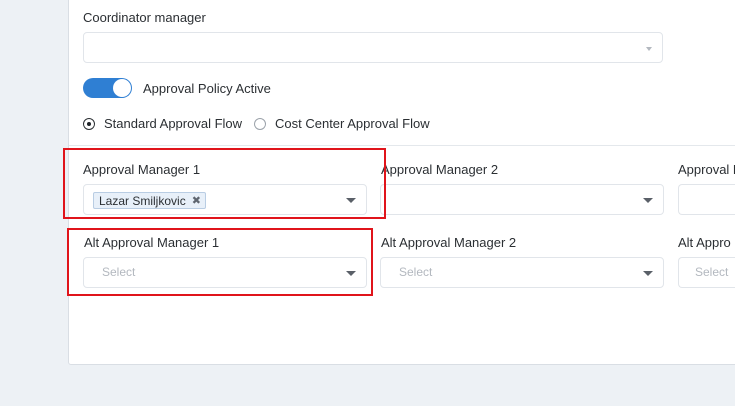 The image size is (735, 406). Describe the element at coordinates (173, 123) in the screenshot. I see `standard-flow-label: Standard Approval Flow` at that location.